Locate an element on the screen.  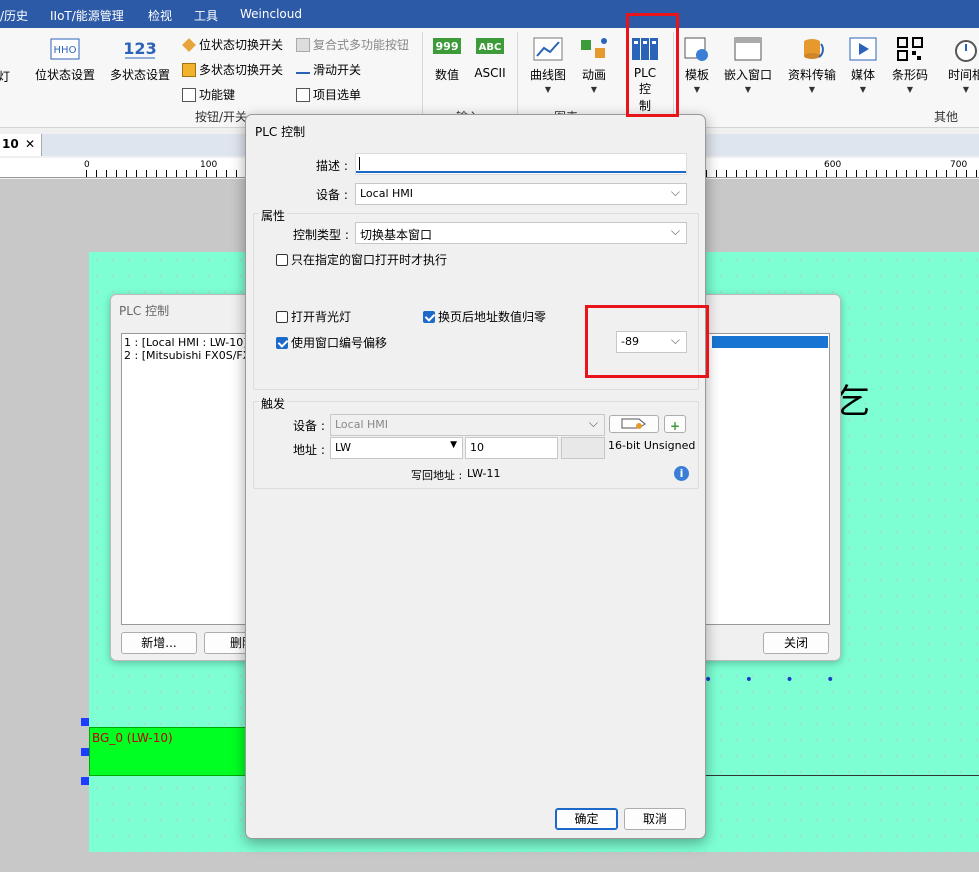
use-window-offset-checkbox: 使用窗口编号偏移 is located at coordinates (331, 342).